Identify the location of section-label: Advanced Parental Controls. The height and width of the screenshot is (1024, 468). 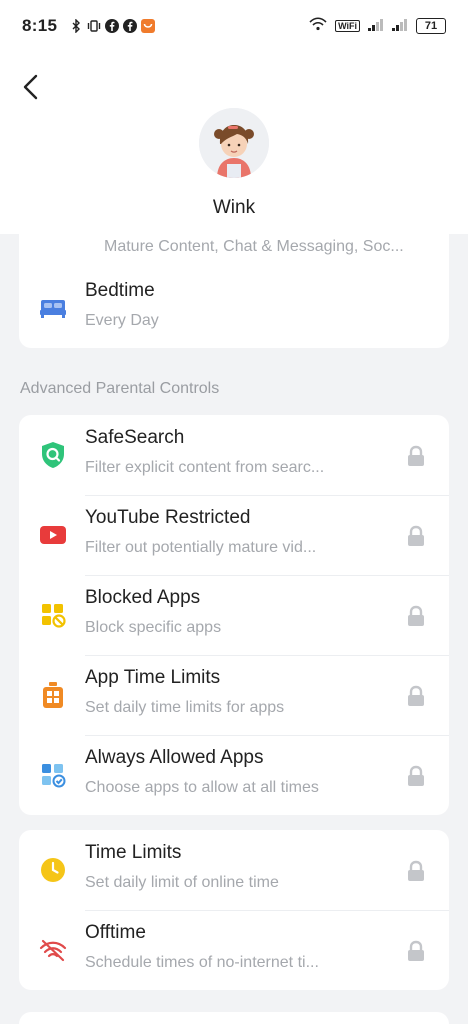
(120, 388).